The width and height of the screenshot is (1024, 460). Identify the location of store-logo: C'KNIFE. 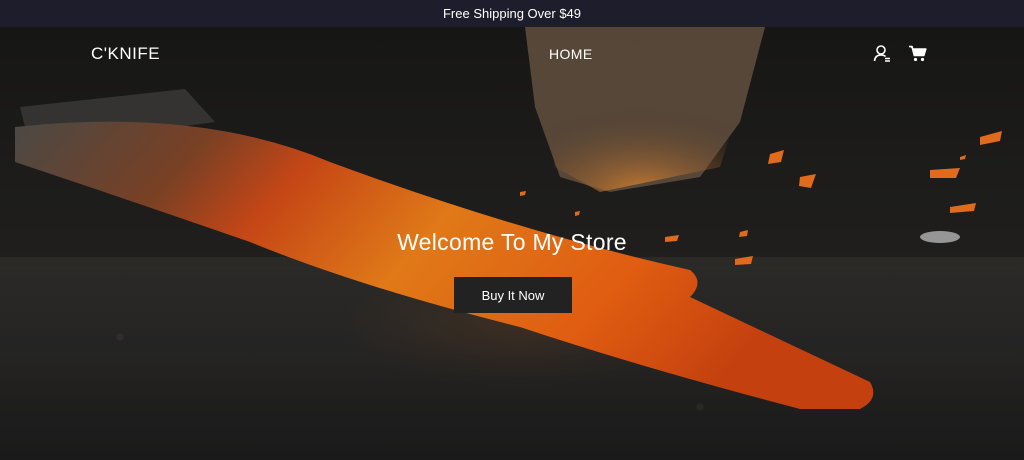
(125, 54).